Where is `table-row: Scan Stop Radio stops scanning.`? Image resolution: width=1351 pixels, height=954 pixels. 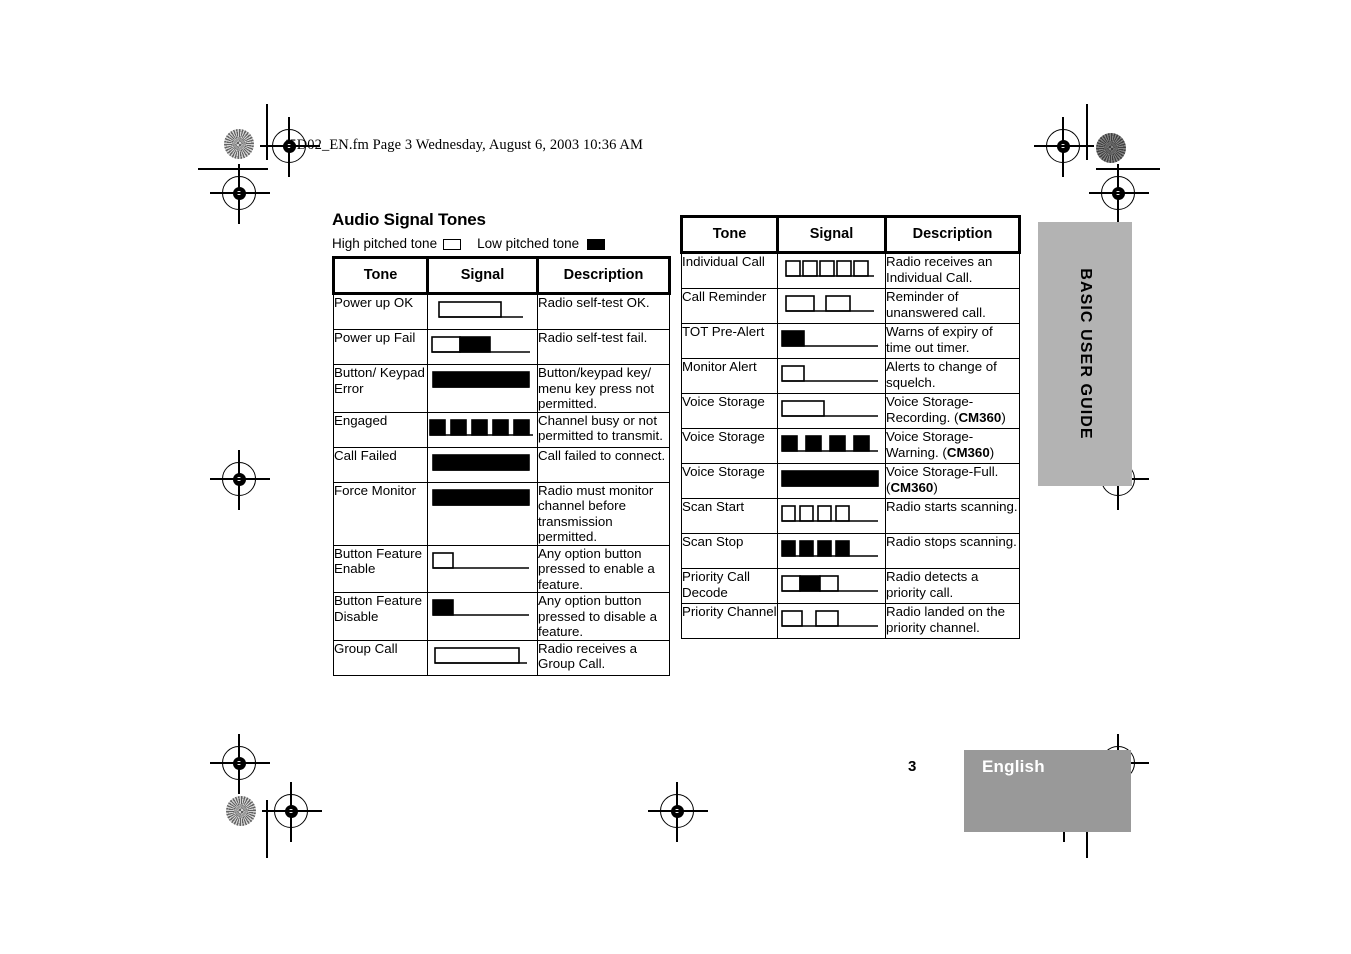
table-row: Scan Stop Radio stops scanning. is located at coordinates (850, 551).